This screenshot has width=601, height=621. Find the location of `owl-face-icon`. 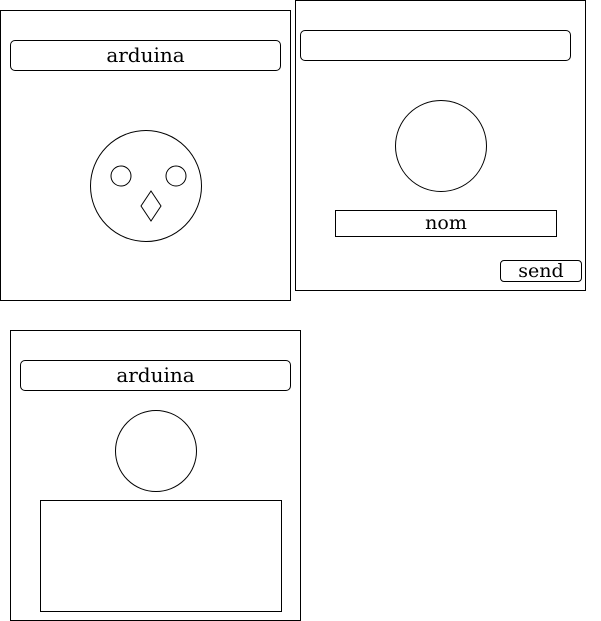

owl-face-icon is located at coordinates (146, 186).